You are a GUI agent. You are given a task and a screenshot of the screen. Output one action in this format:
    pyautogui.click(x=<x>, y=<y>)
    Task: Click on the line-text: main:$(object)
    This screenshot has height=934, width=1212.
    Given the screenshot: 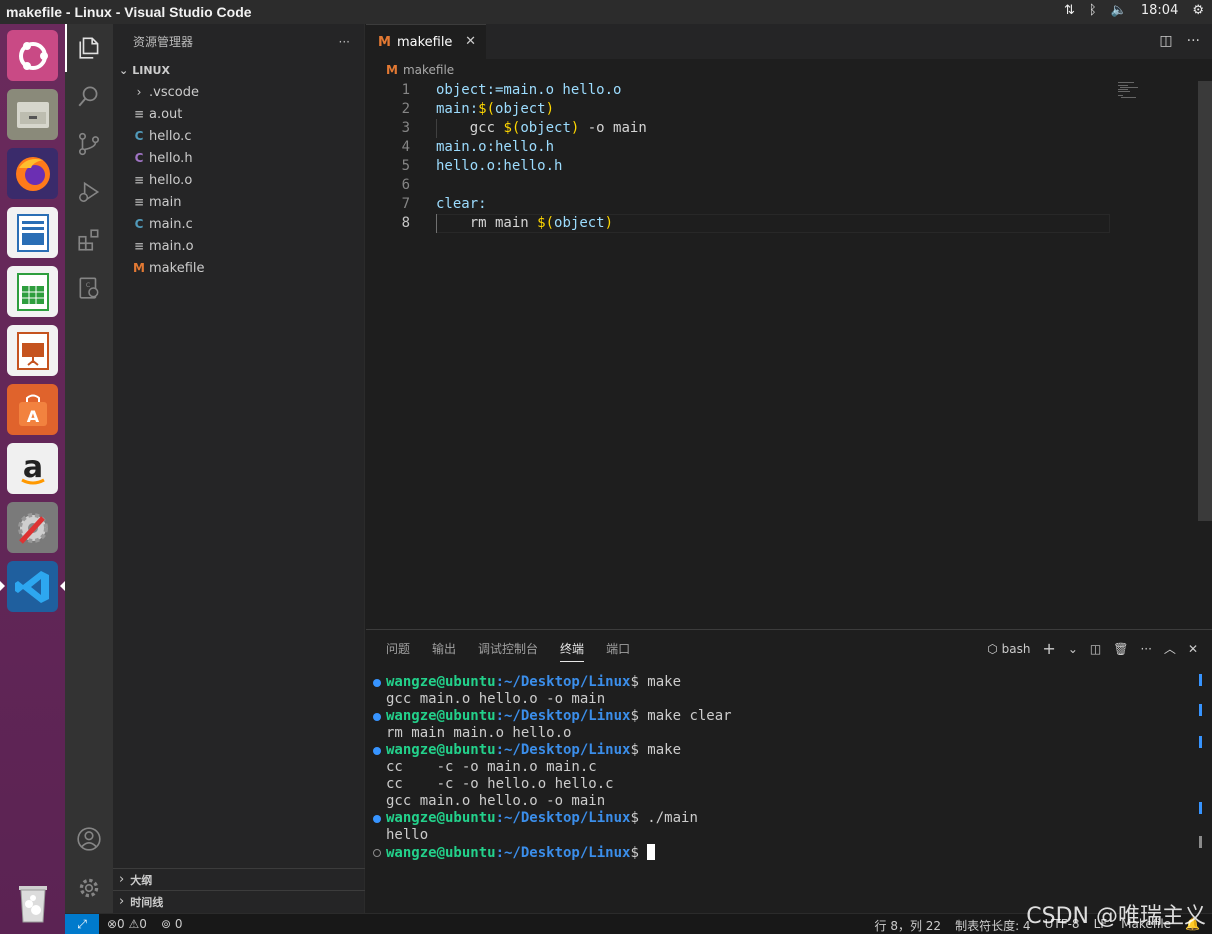 What is the action you would take?
    pyautogui.click(x=495, y=109)
    